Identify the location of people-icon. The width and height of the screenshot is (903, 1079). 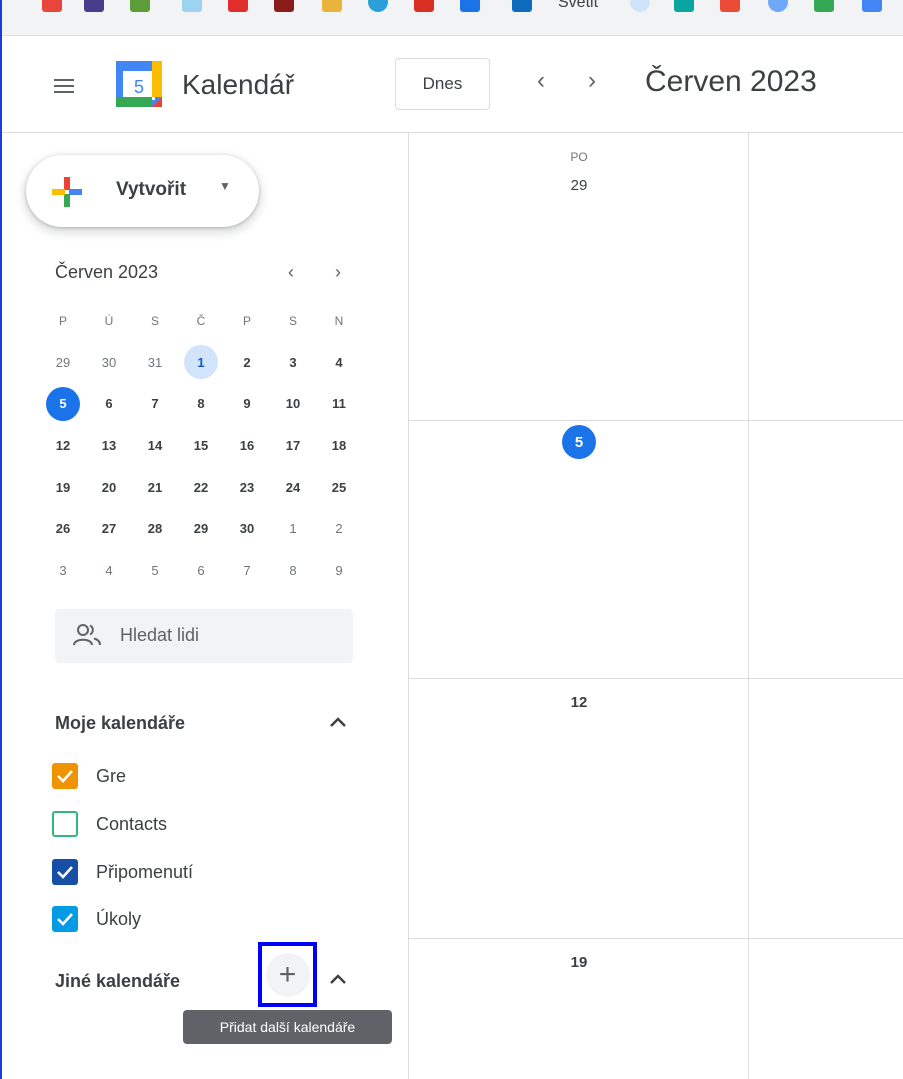
(87, 635).